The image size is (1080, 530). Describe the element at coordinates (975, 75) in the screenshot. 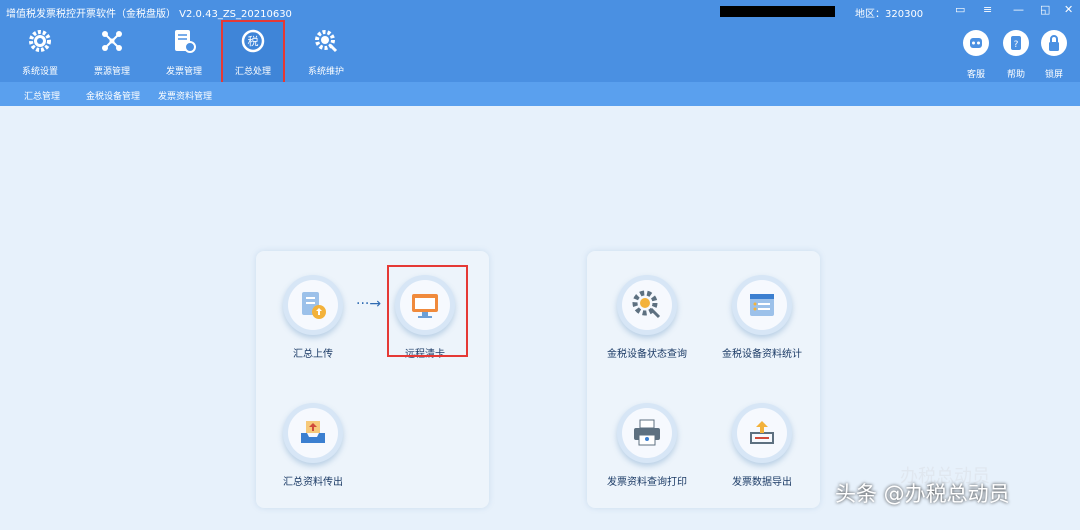

I see `customer-service-label: 客服` at that location.